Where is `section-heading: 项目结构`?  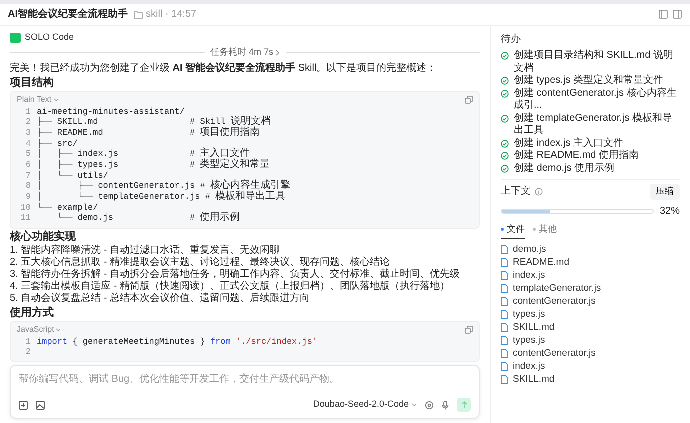 section-heading: 项目结构 is located at coordinates (32, 83).